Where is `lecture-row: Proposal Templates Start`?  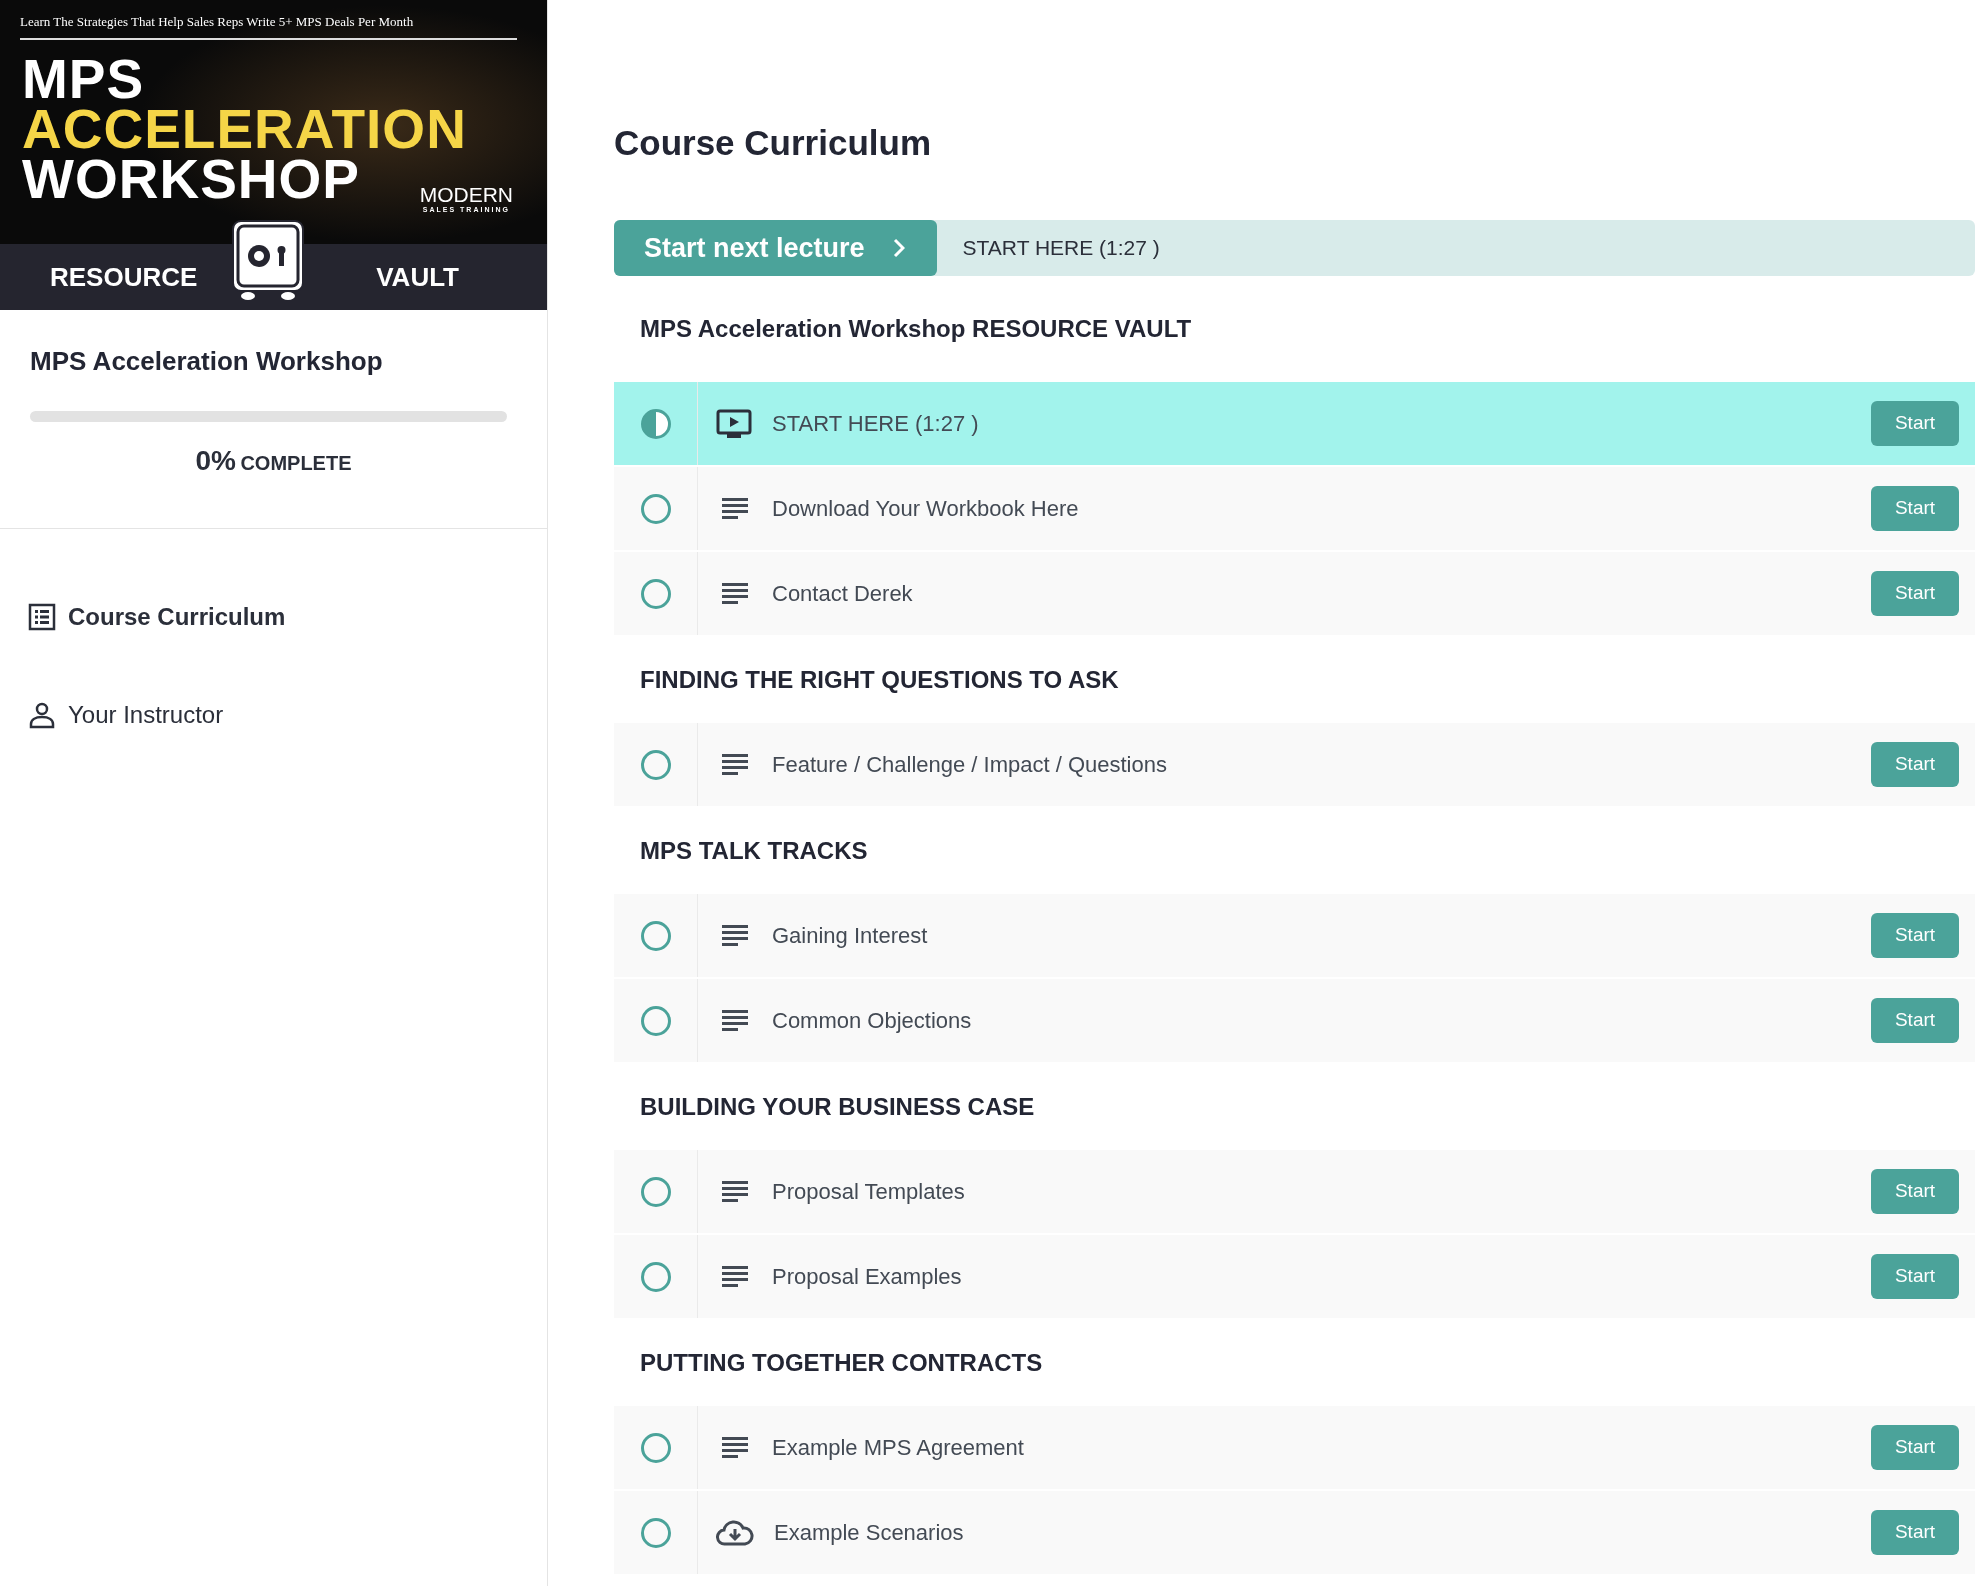
lecture-row: Proposal Templates Start is located at coordinates (1294, 1191).